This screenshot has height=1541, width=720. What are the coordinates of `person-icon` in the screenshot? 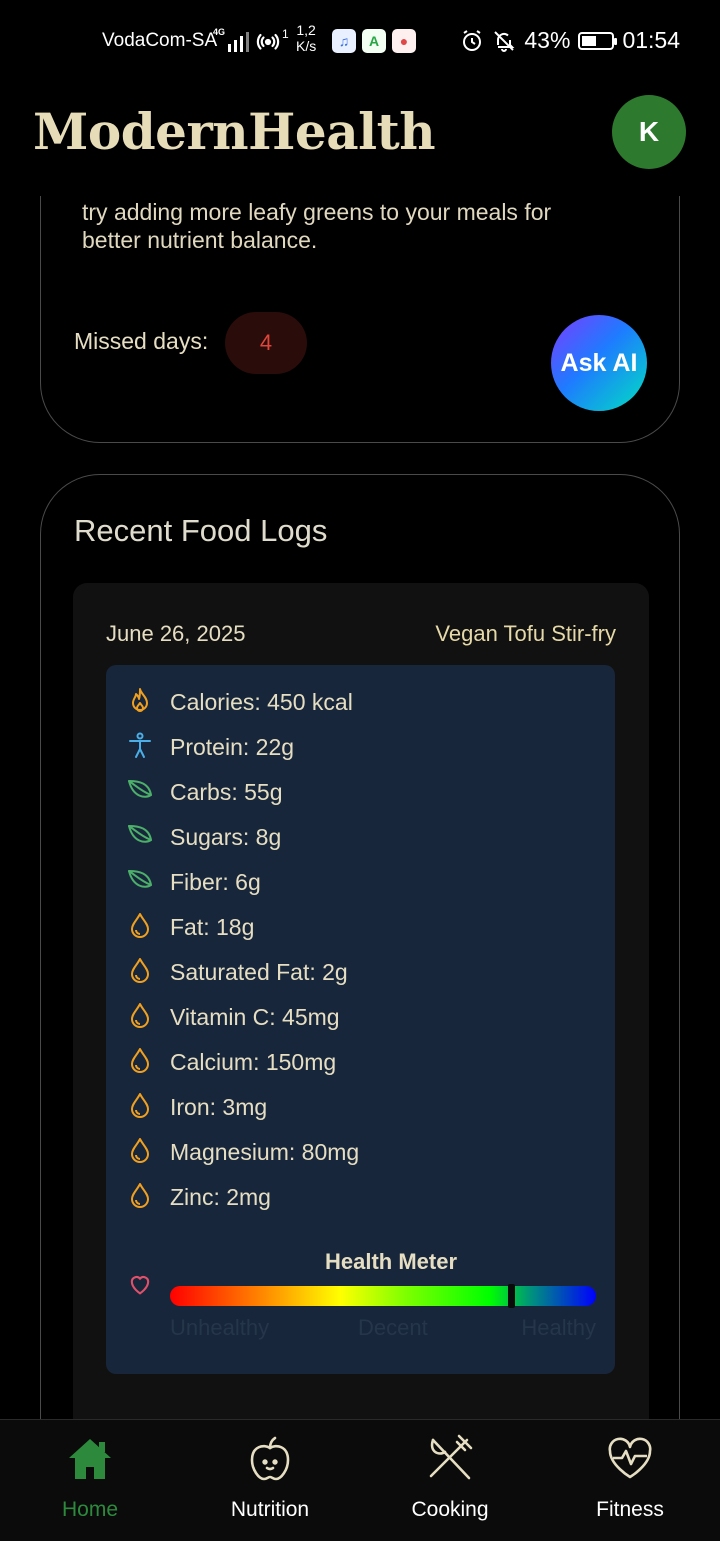 It's located at (140, 747).